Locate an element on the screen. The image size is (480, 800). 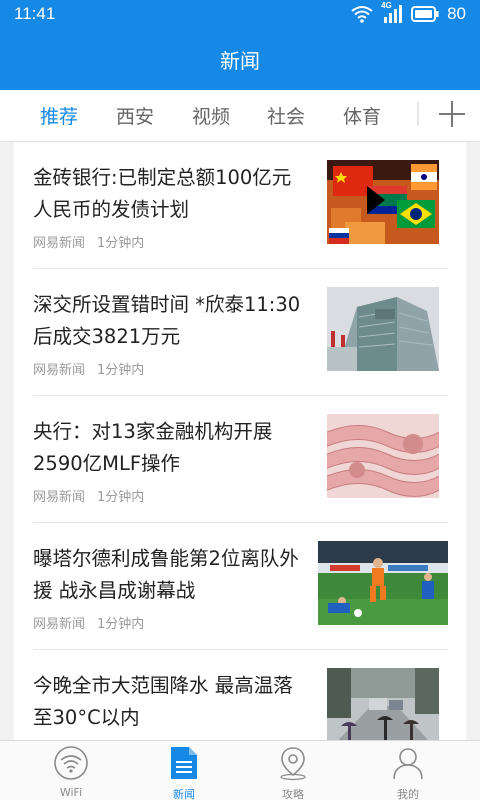
title-bar: 新闻 is located at coordinates (240, 59).